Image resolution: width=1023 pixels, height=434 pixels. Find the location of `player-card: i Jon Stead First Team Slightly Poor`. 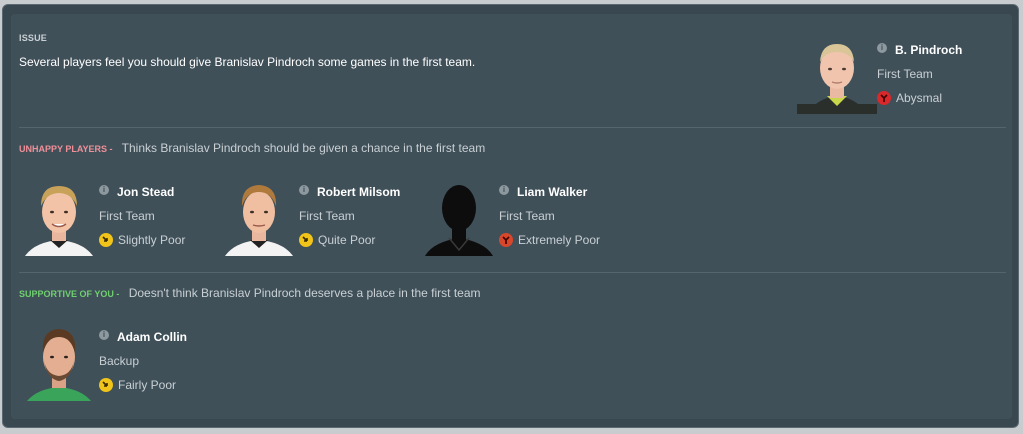

player-card: i Jon Stead First Team Slightly Poor is located at coordinates (114, 217).